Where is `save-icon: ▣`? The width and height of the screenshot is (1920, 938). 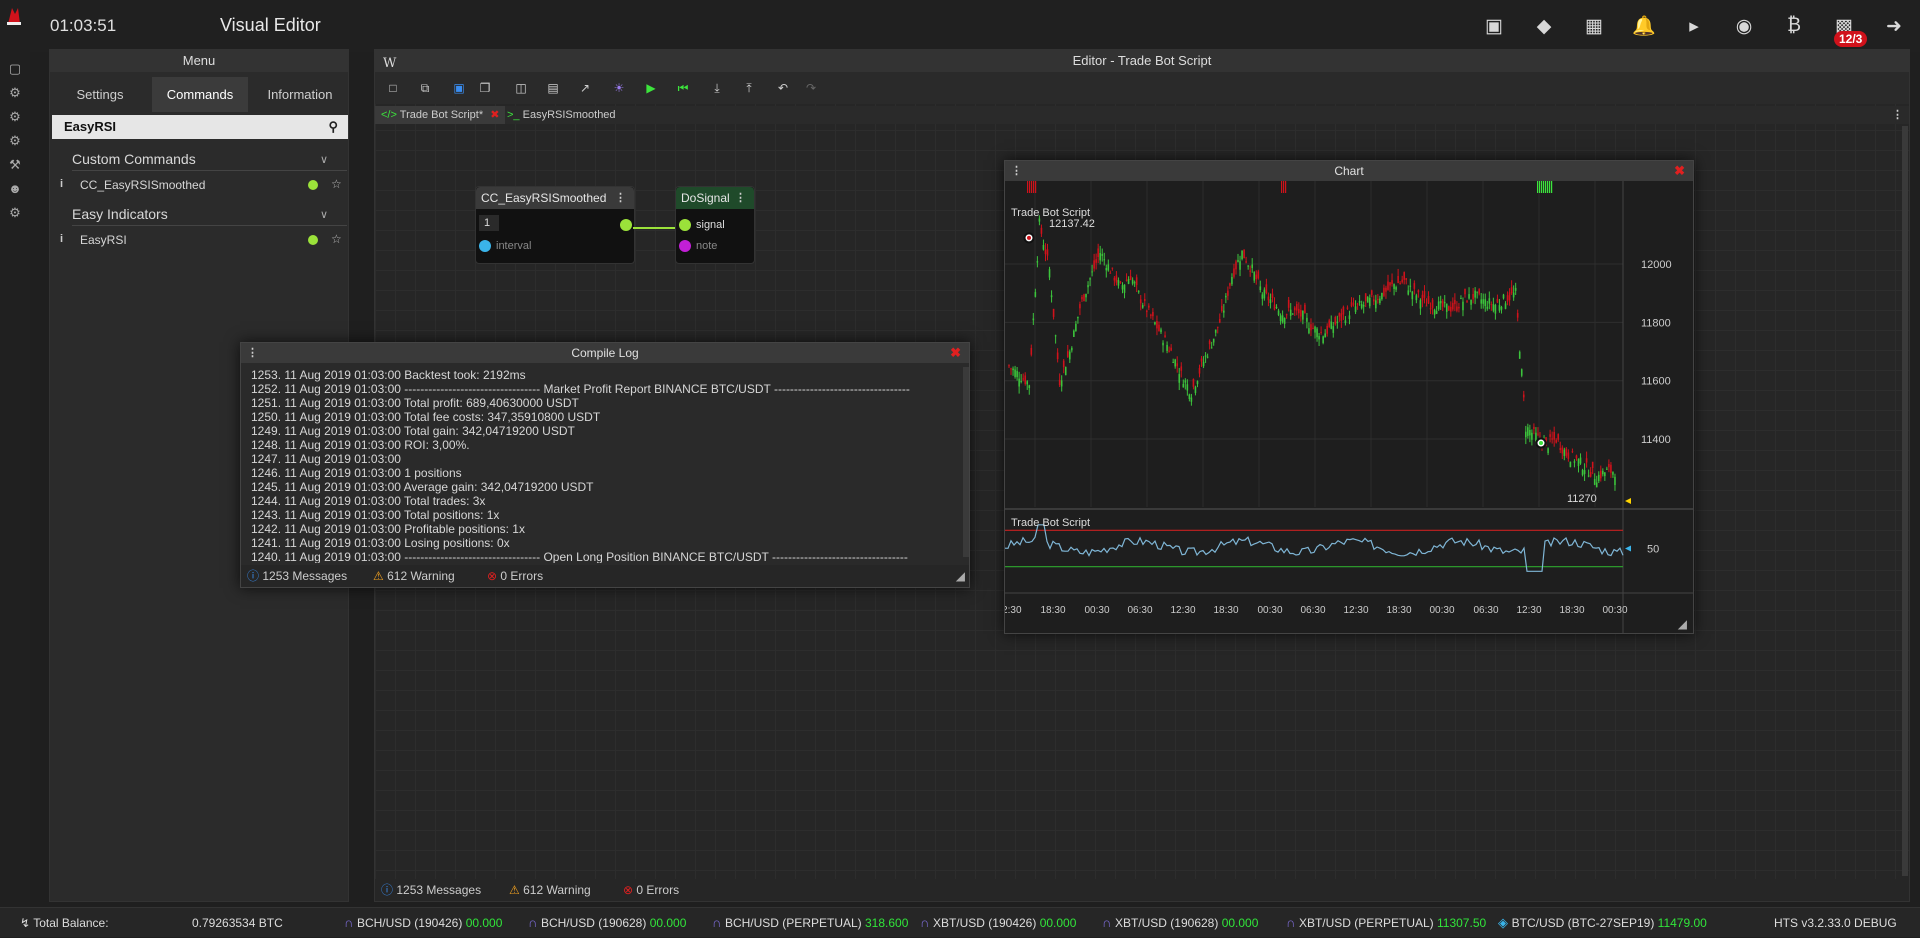 save-icon: ▣ is located at coordinates (459, 88).